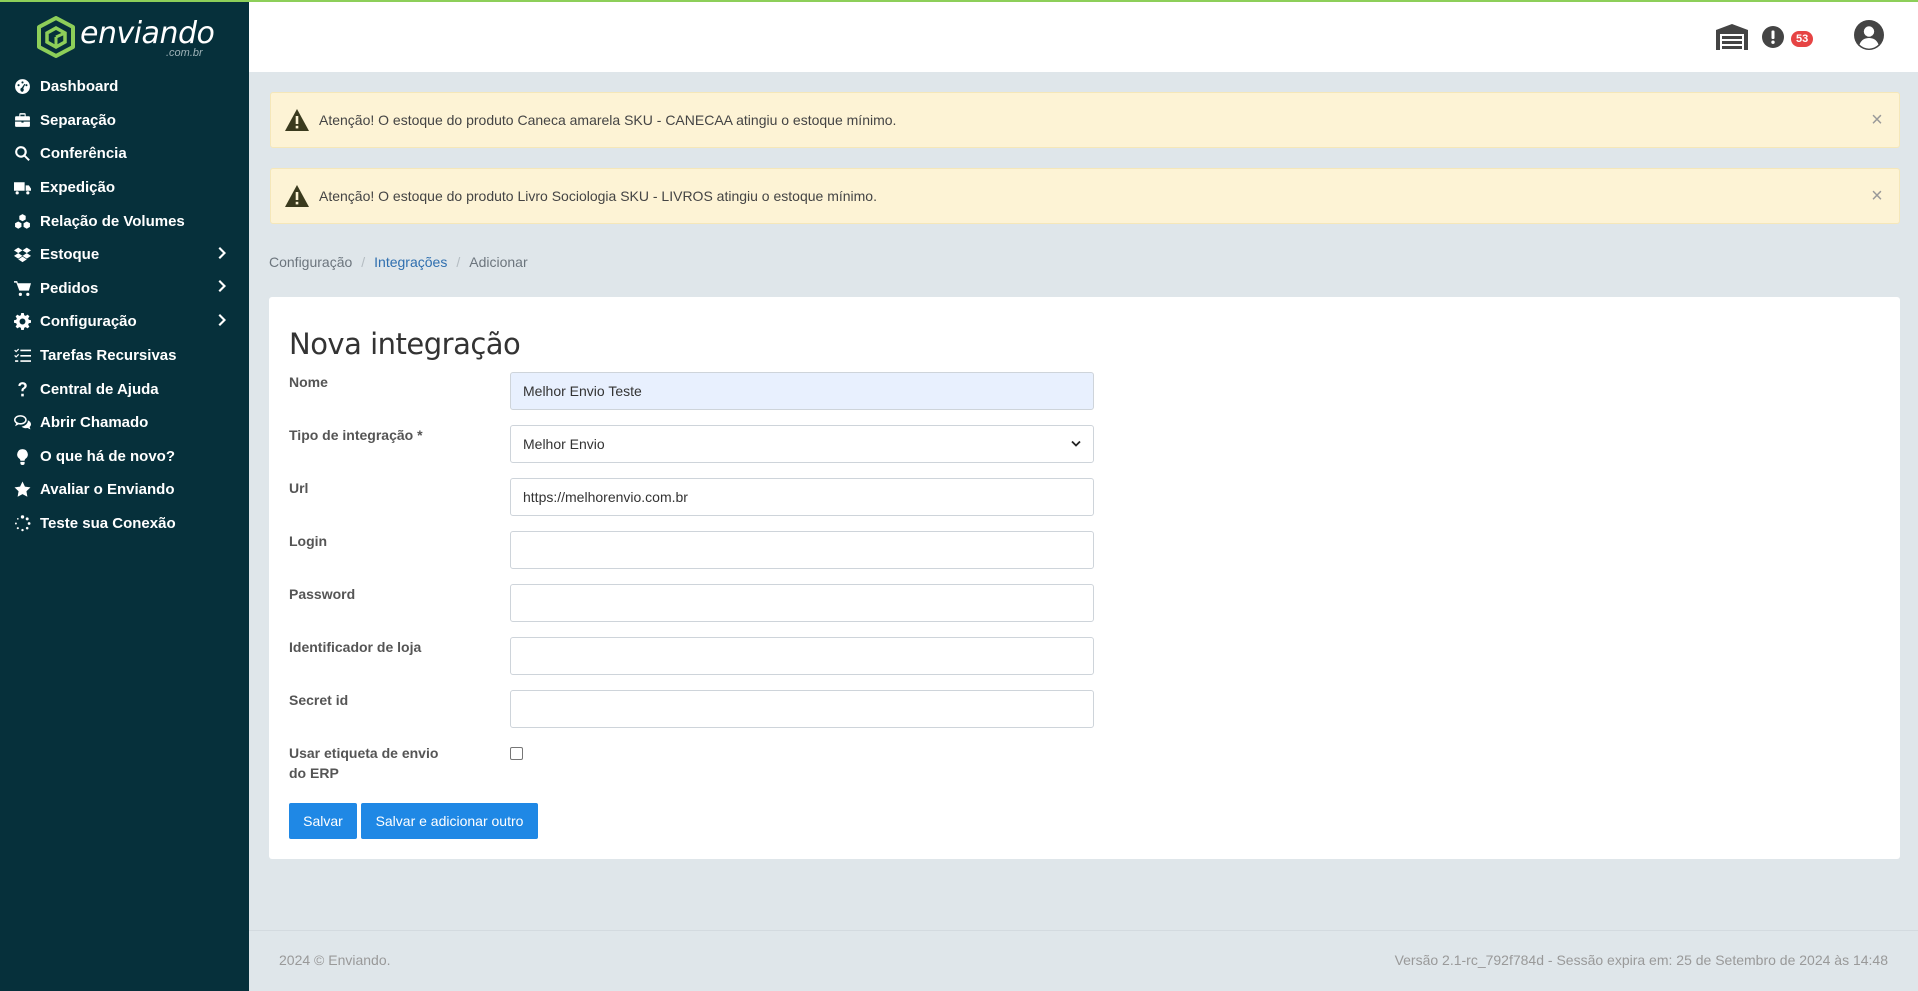 The width and height of the screenshot is (1918, 991). What do you see at coordinates (99, 389) in the screenshot?
I see `sidebar-item-label: Central de Ajuda` at bounding box center [99, 389].